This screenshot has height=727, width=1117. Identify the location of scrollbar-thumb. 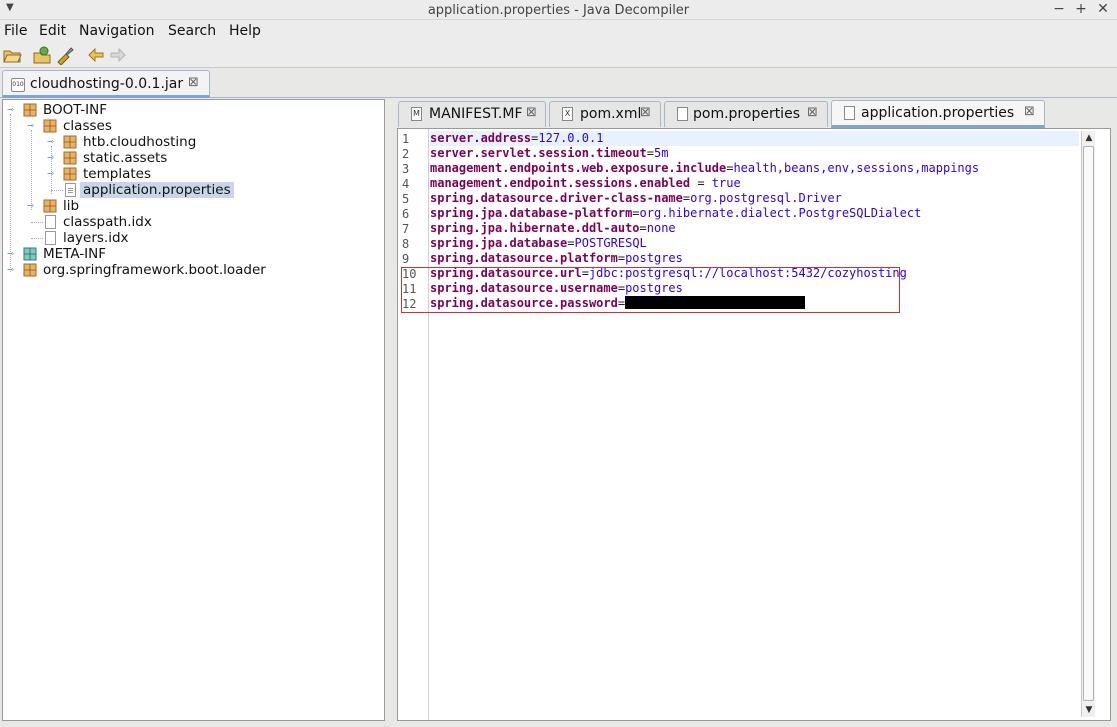
(1088, 423).